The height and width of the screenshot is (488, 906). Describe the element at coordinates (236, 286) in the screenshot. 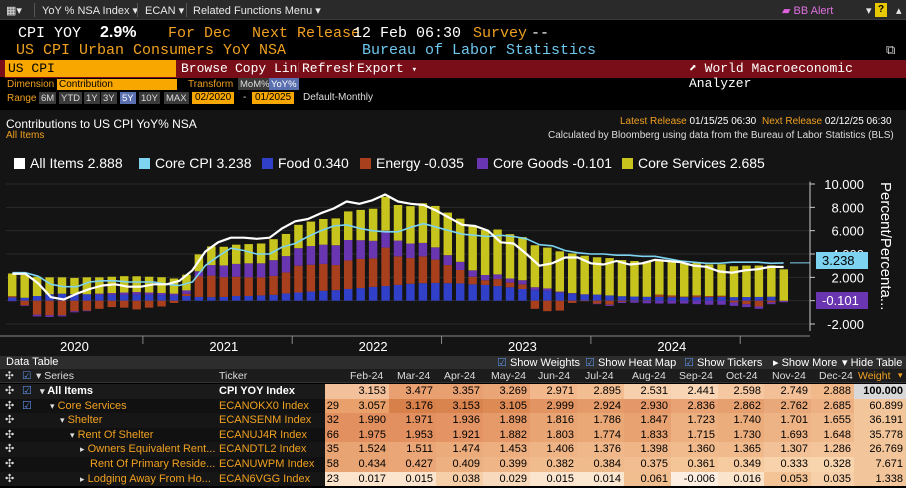

I see `energy-bar` at that location.